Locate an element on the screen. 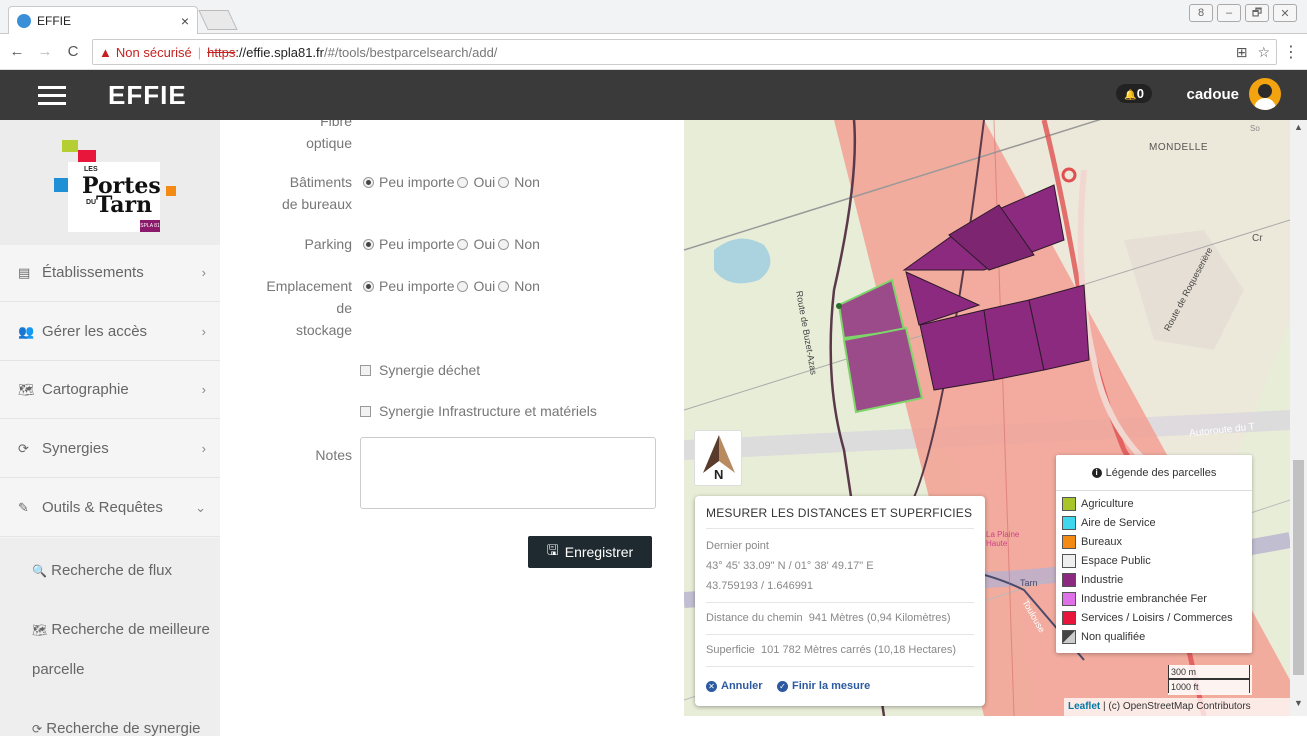 This screenshot has width=1307, height=736. legend-label: Agriculture is located at coordinates (1107, 504).